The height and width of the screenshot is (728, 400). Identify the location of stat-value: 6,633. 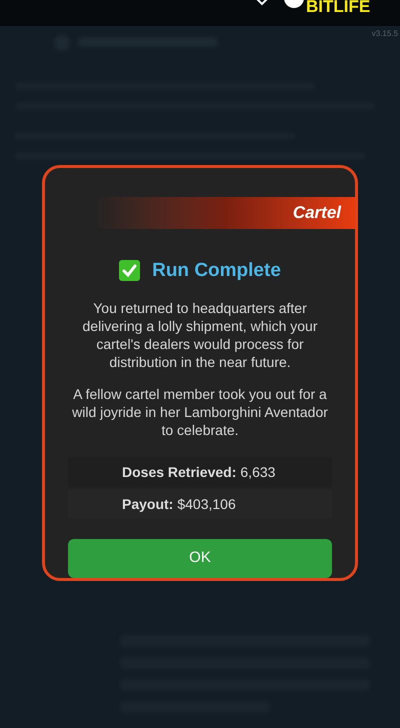
(258, 472).